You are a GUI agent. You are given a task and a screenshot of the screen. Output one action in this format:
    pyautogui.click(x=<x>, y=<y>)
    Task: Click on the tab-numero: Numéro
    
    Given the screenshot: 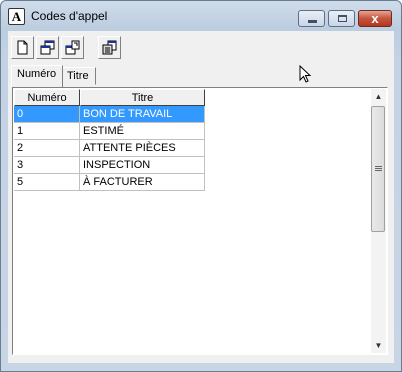 What is the action you would take?
    pyautogui.click(x=37, y=76)
    